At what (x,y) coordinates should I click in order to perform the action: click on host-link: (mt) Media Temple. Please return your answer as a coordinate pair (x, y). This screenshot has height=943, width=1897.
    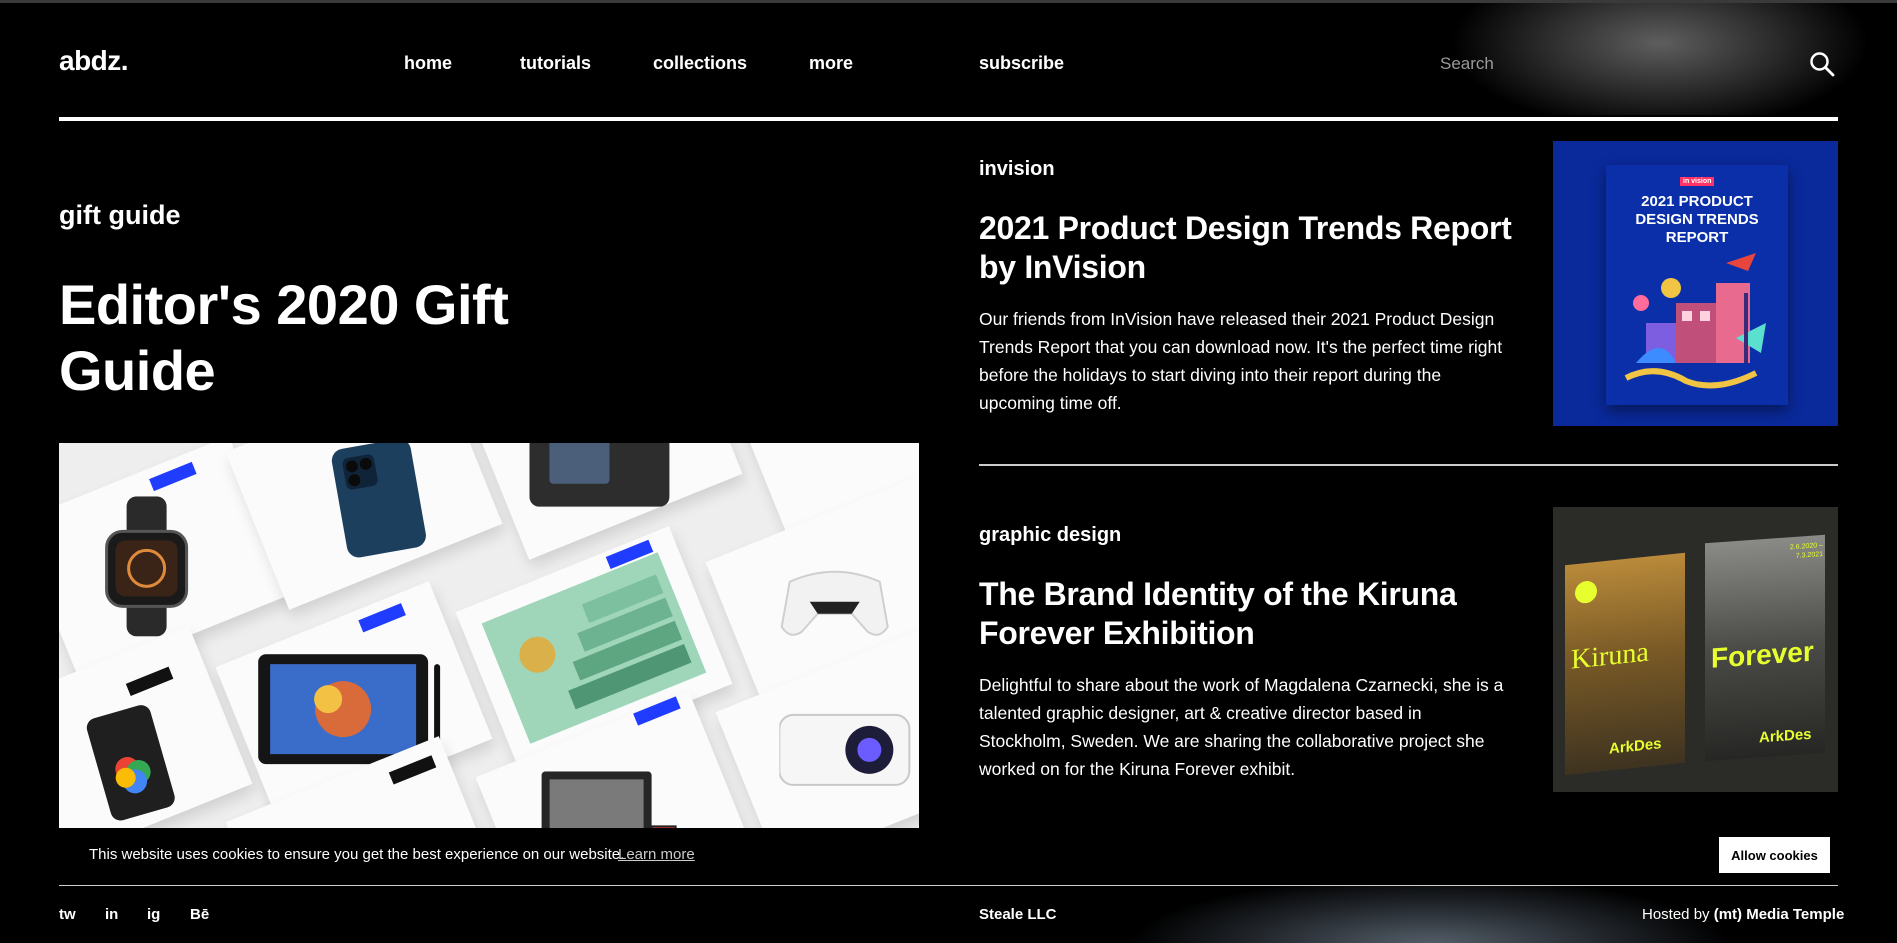
    Looking at the image, I should click on (1779, 914).